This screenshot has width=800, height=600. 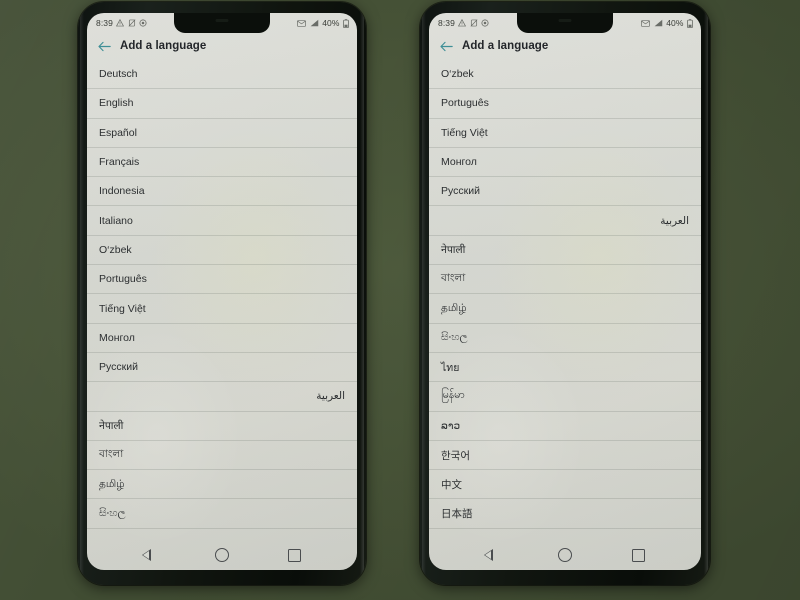 What do you see at coordinates (451, 425) in the screenshot?
I see `language-label: ລາວ` at bounding box center [451, 425].